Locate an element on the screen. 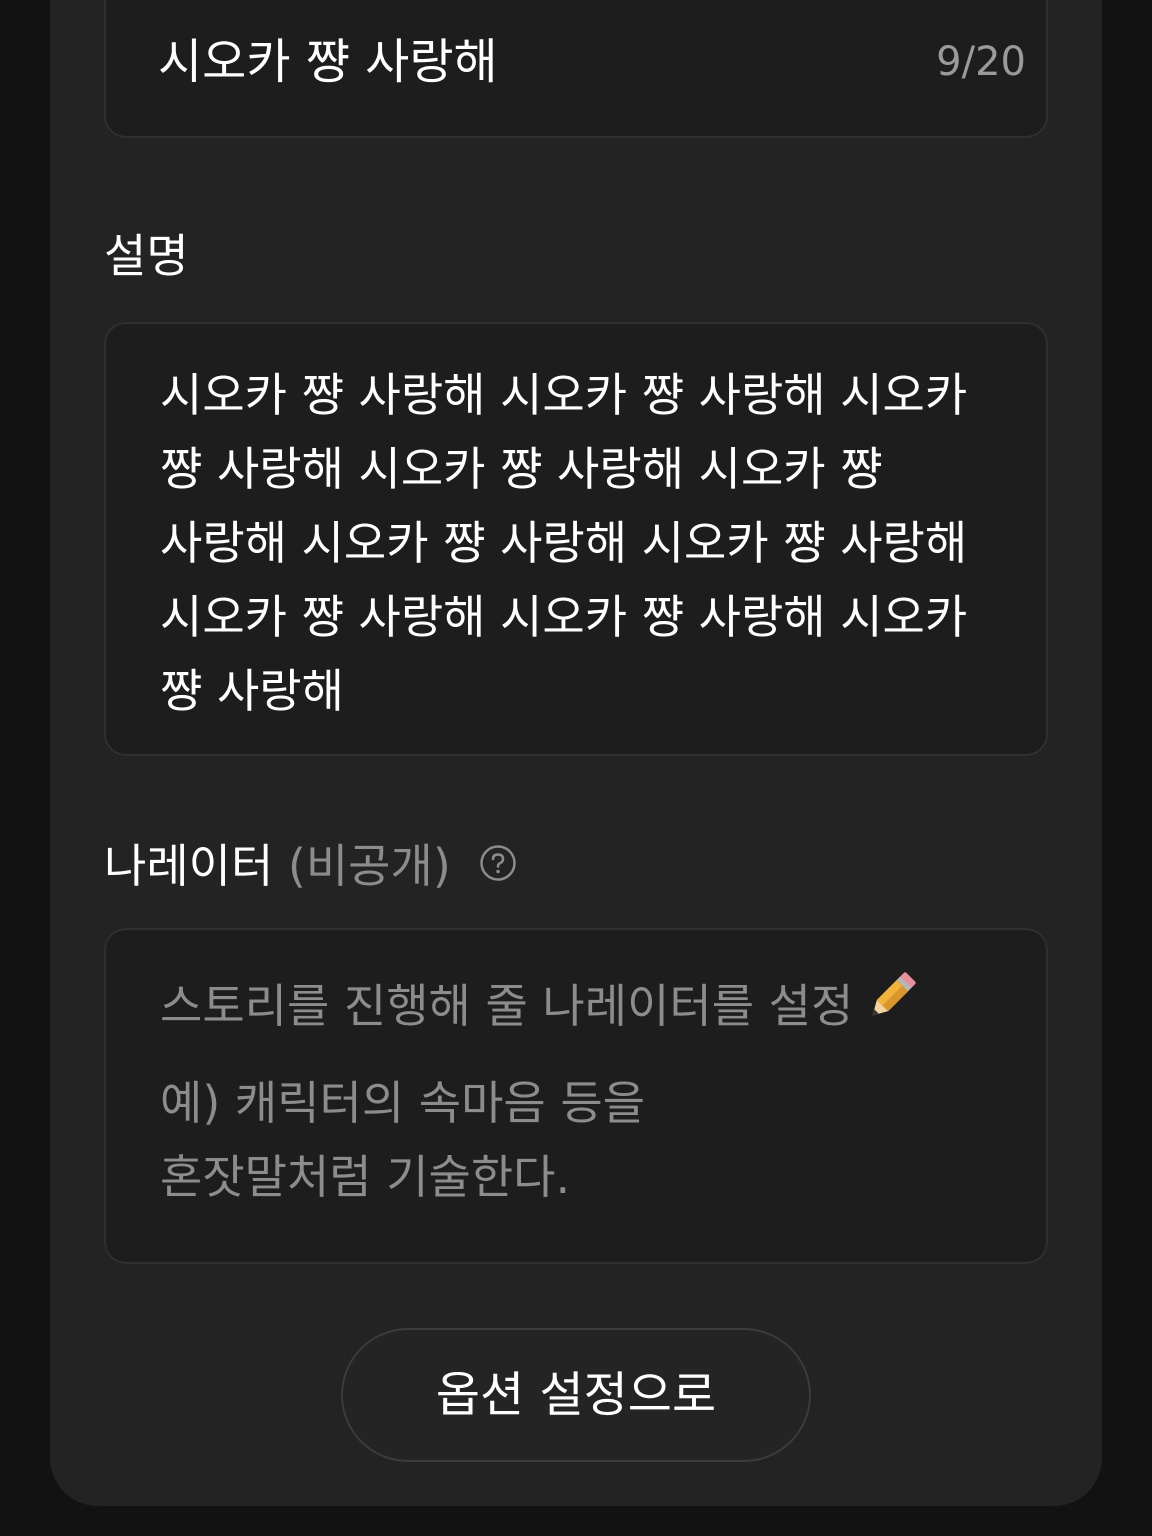  narrator-label-row: 나레이터 (비공개) is located at coordinates (310, 866).